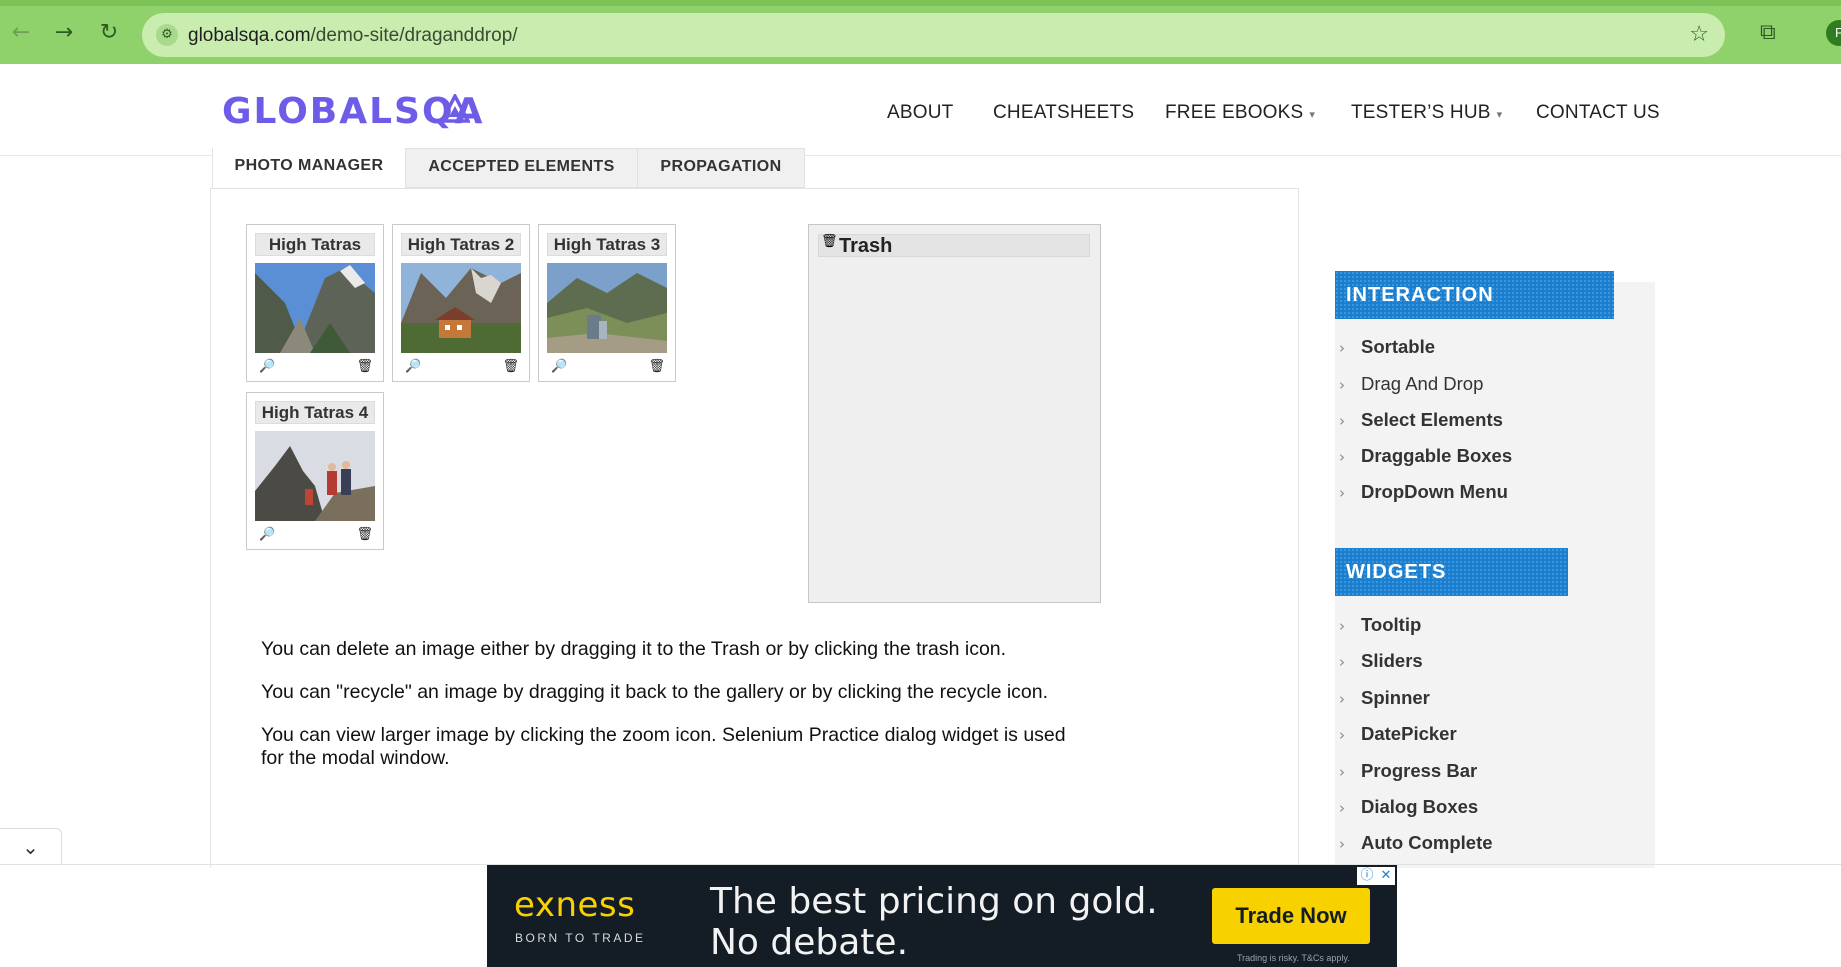  I want to click on ad-disclaimer: Trading is risky. T&Cs apply., so click(1293, 958).